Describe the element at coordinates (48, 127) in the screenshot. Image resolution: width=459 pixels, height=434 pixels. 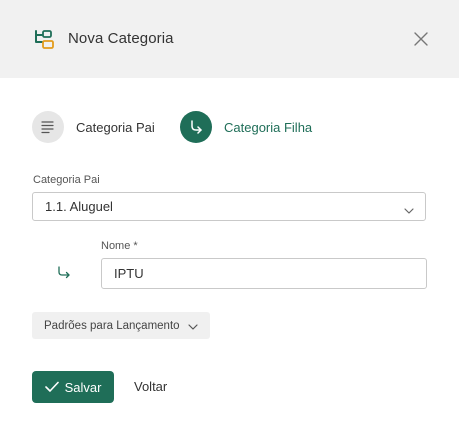
I see `list-lines-icon` at that location.